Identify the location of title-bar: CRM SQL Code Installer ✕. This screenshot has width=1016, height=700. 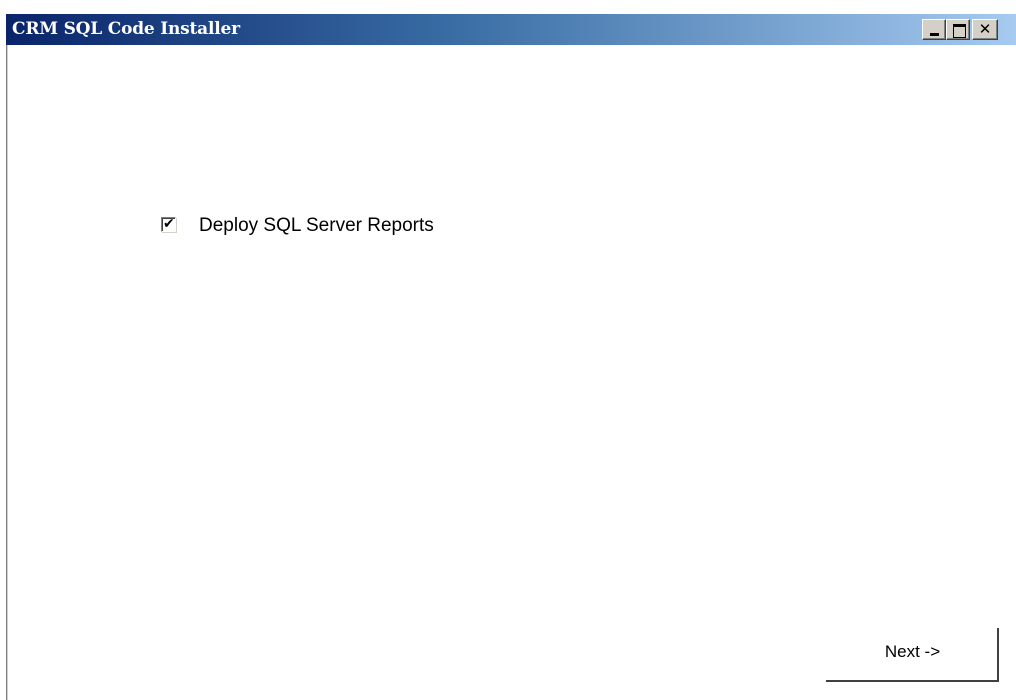
(511, 29).